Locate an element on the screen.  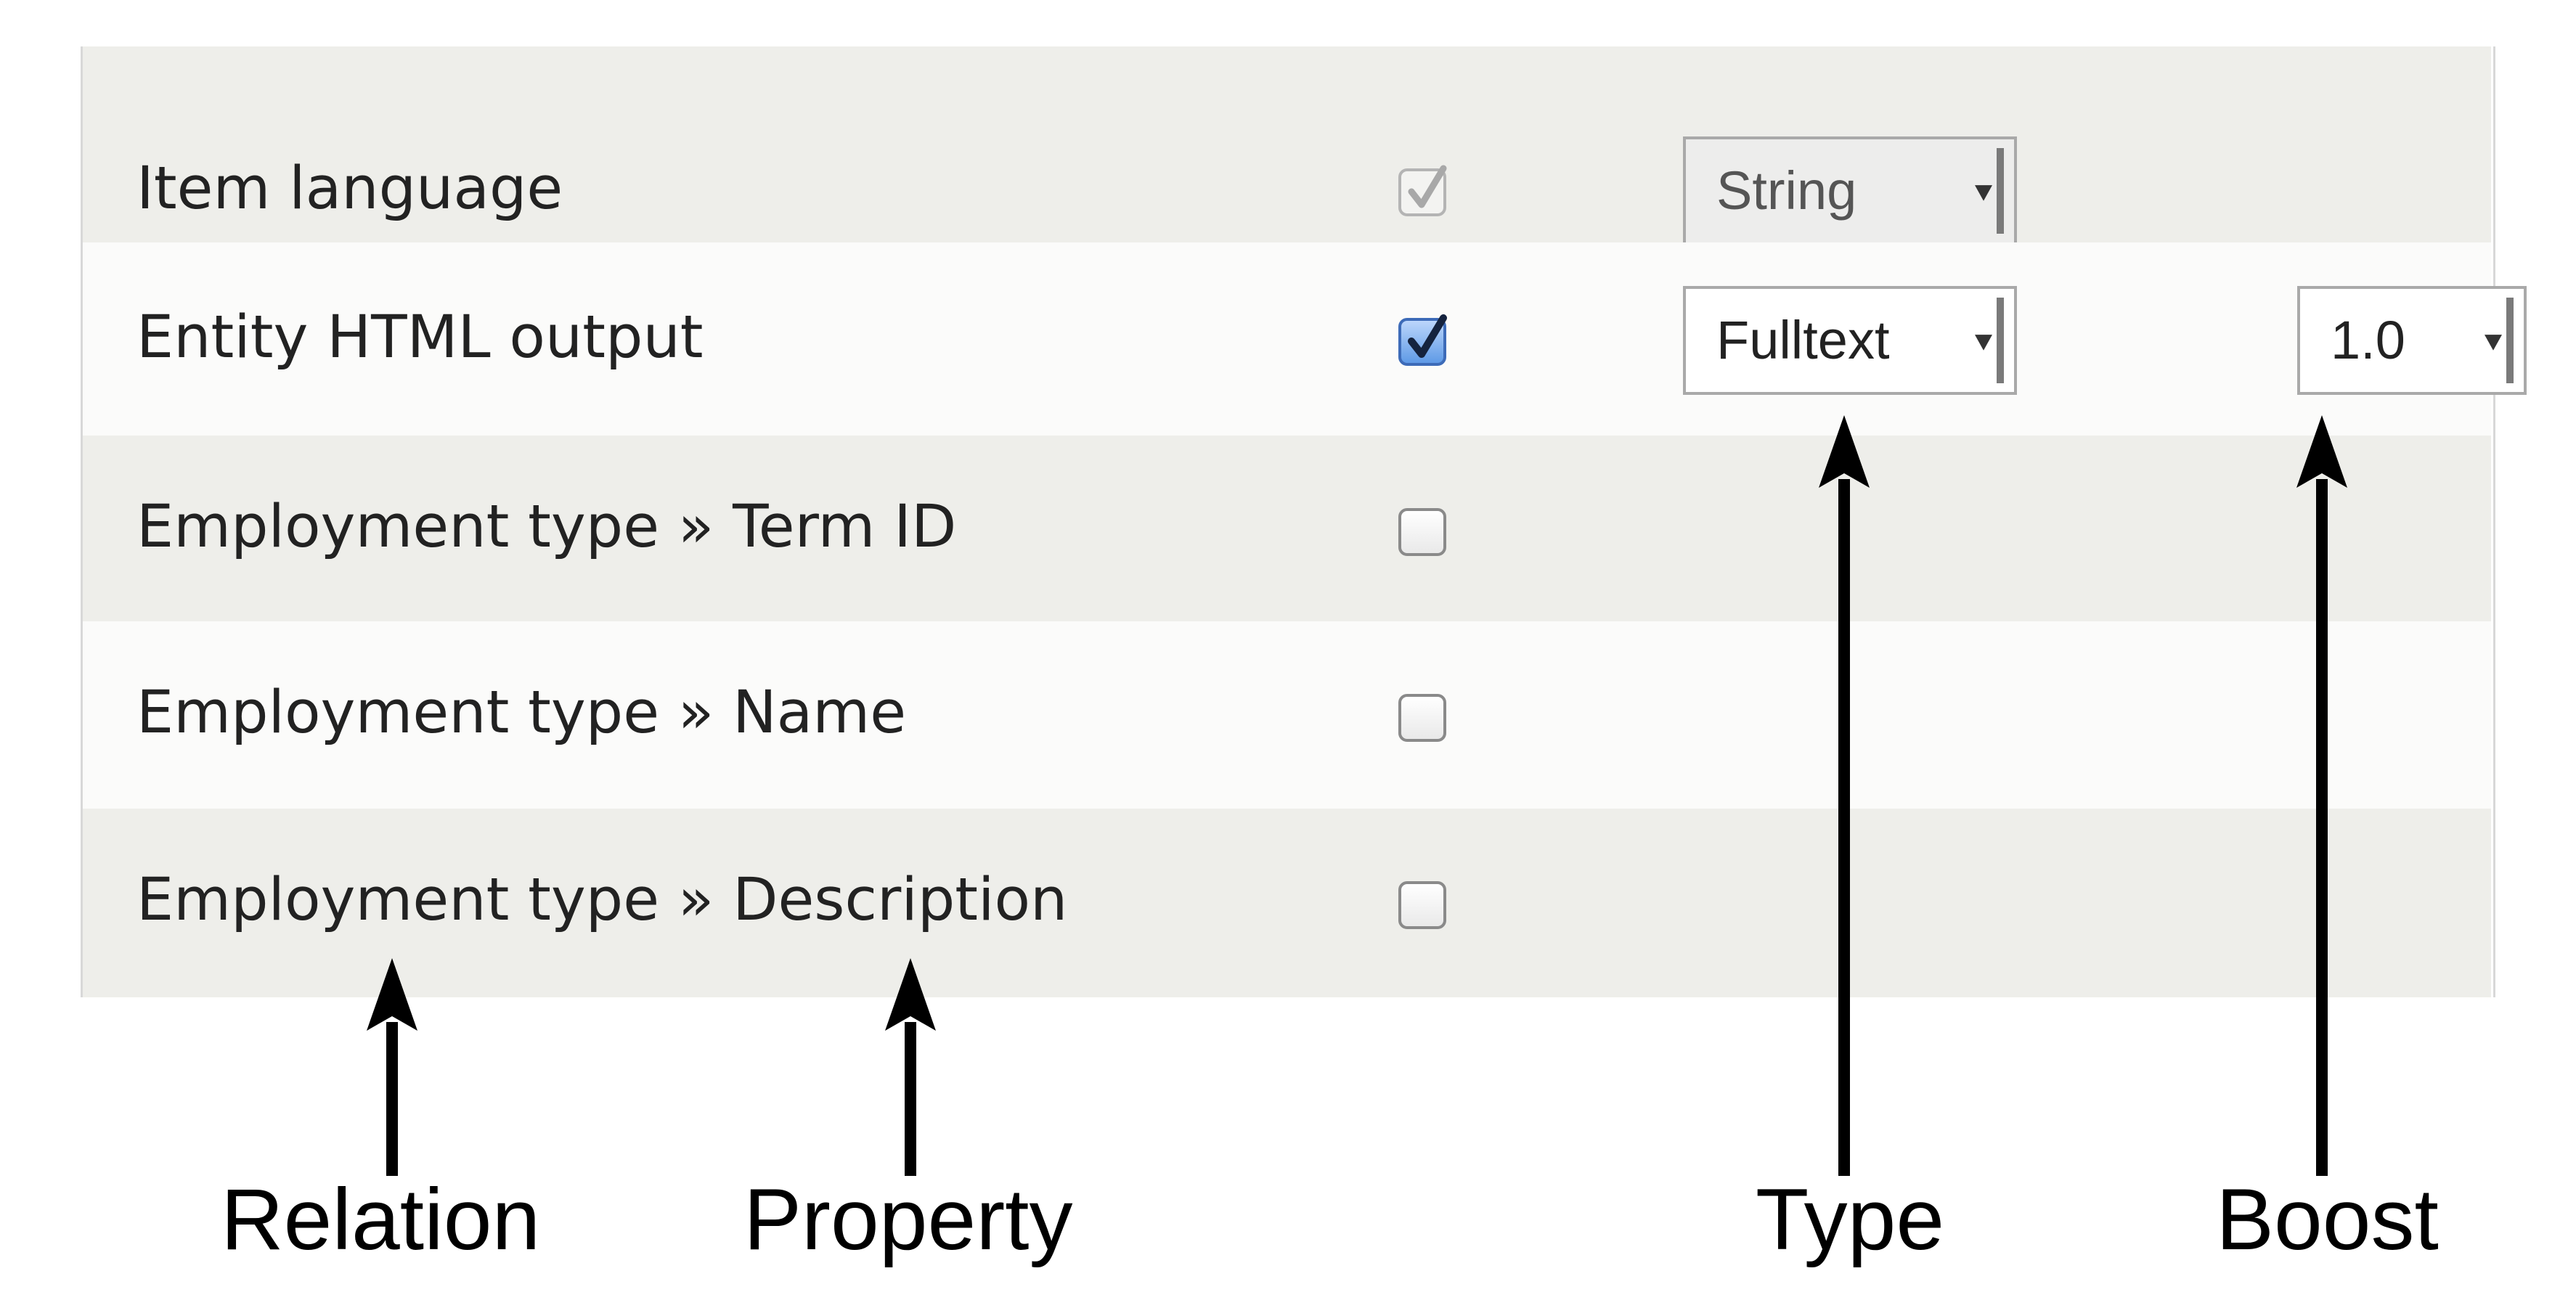
relation-annotation: Relation is located at coordinates (381, 1219).